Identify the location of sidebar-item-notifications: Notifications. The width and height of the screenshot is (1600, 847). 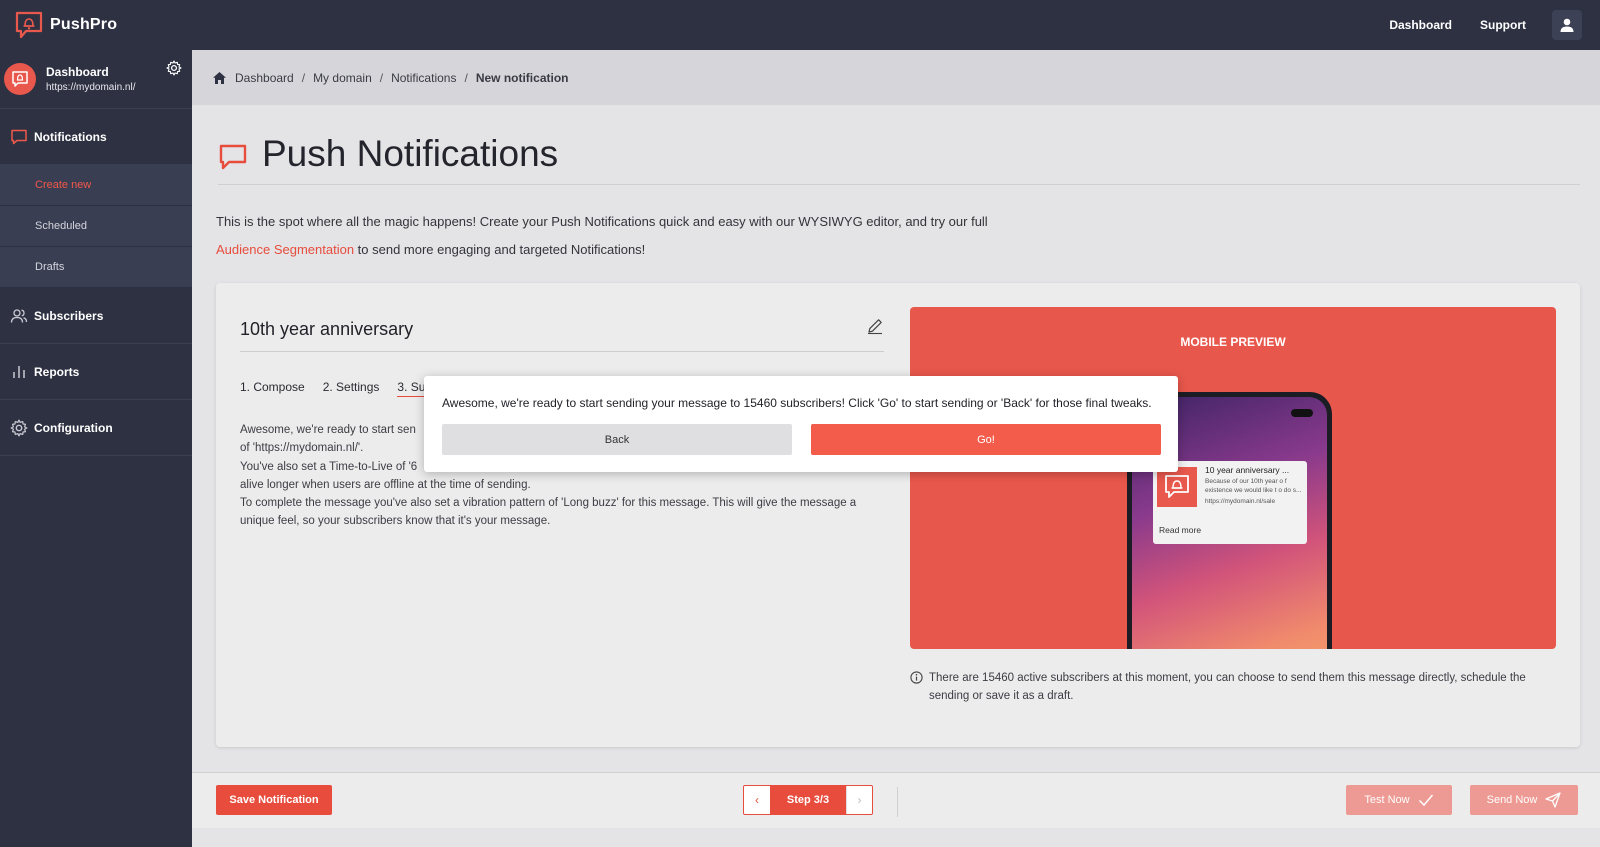
(96, 137).